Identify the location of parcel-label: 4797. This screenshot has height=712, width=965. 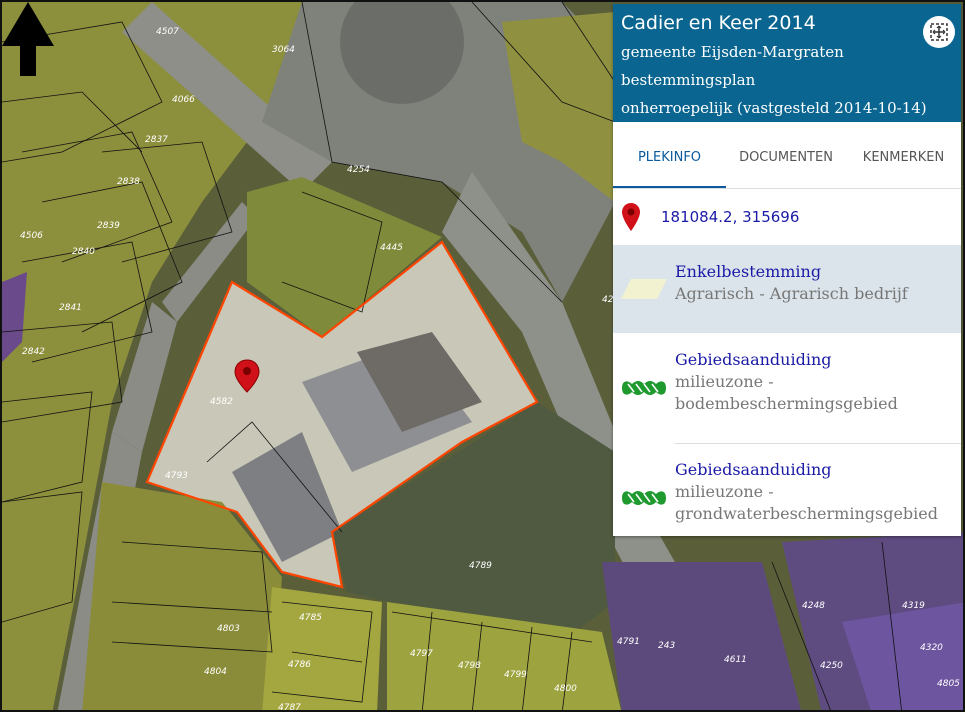
(421, 654).